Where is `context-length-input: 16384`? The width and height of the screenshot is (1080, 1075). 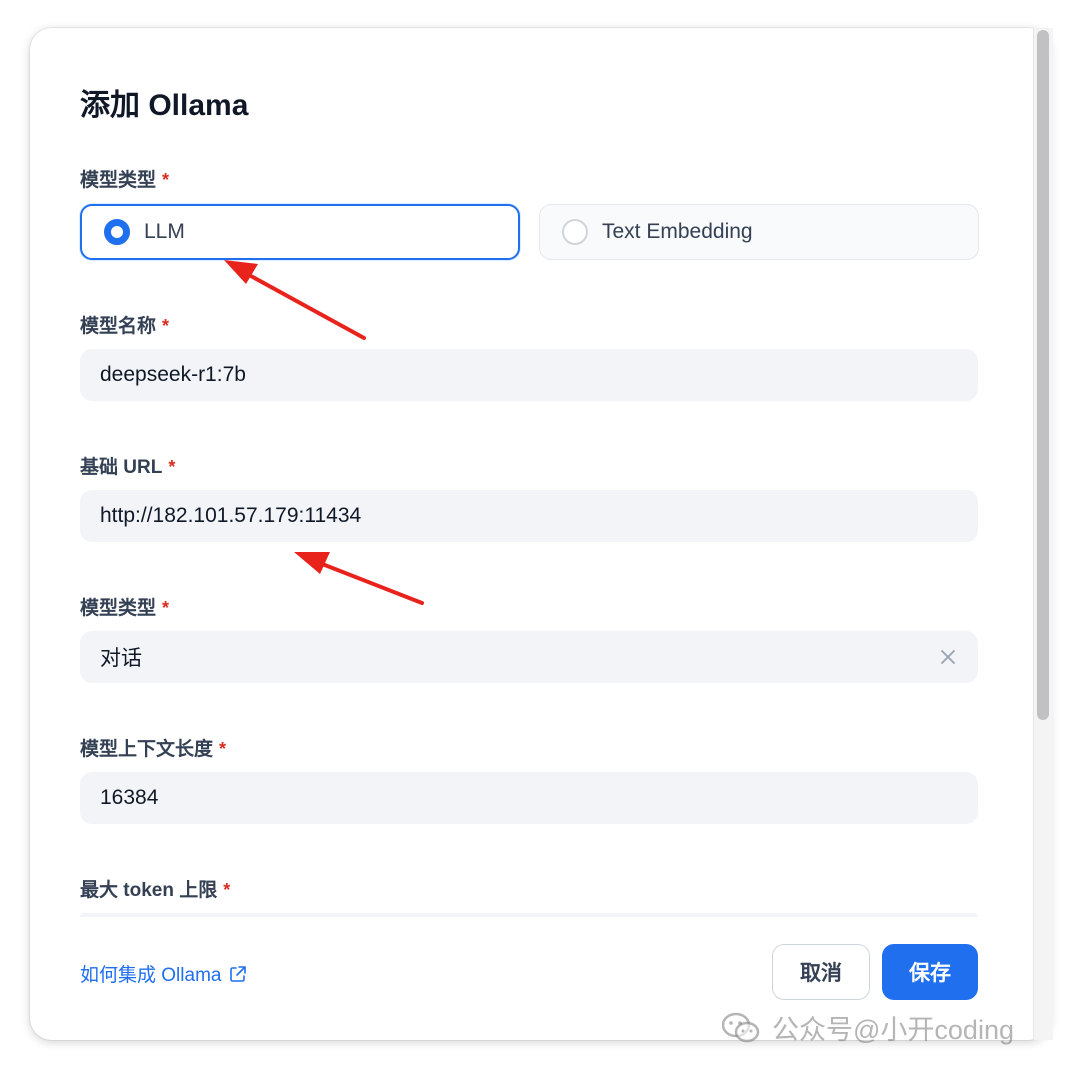 context-length-input: 16384 is located at coordinates (529, 798).